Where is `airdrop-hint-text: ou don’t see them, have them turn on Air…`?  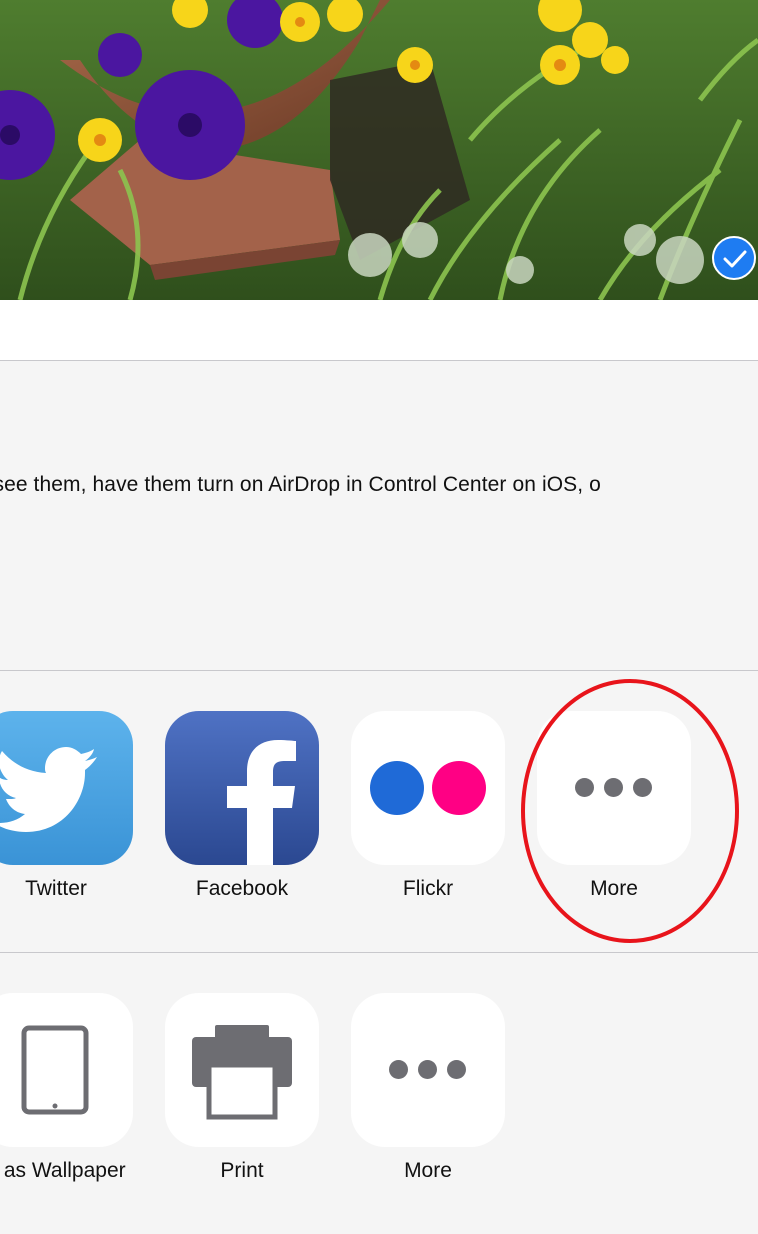 airdrop-hint-text: ou don’t see them, have them turn on Air… is located at coordinates (300, 484).